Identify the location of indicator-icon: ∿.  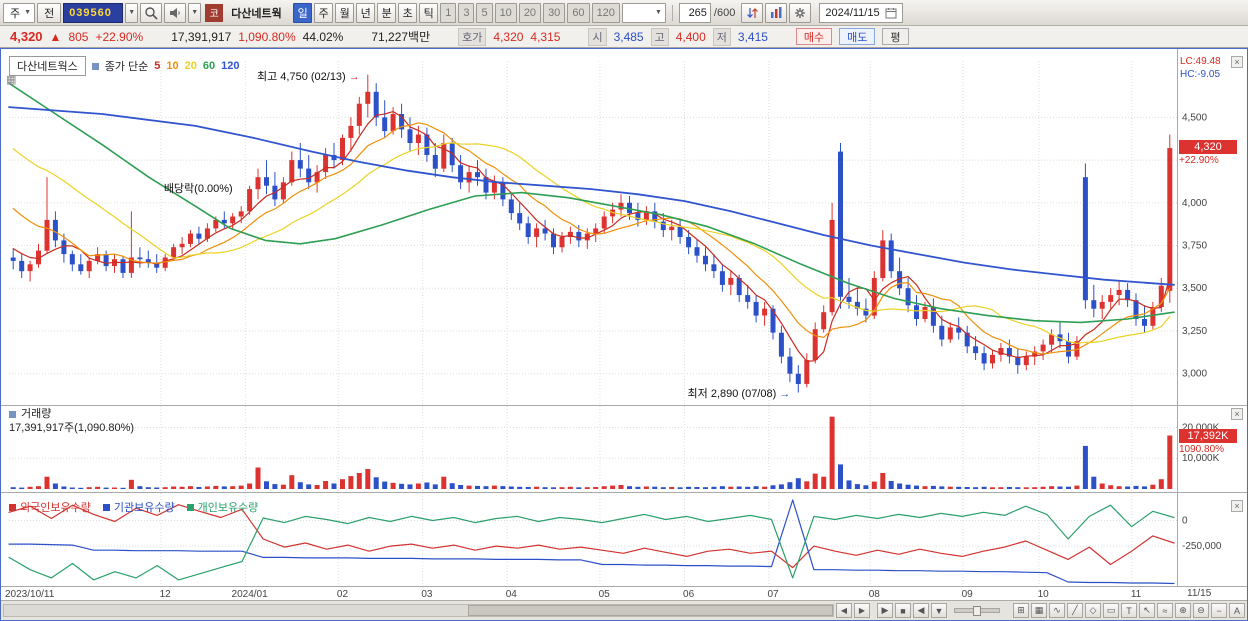
(1057, 610).